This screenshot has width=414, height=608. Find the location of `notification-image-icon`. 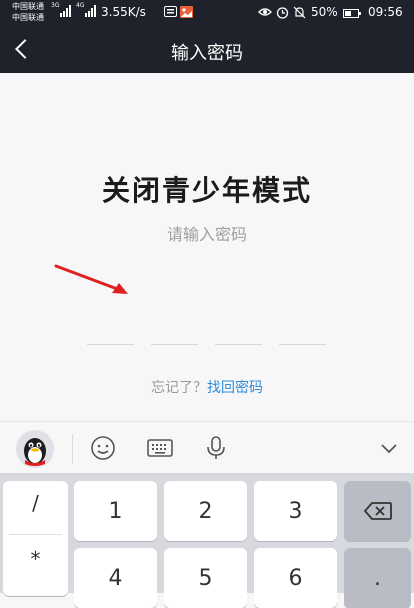

notification-image-icon is located at coordinates (186, 13).